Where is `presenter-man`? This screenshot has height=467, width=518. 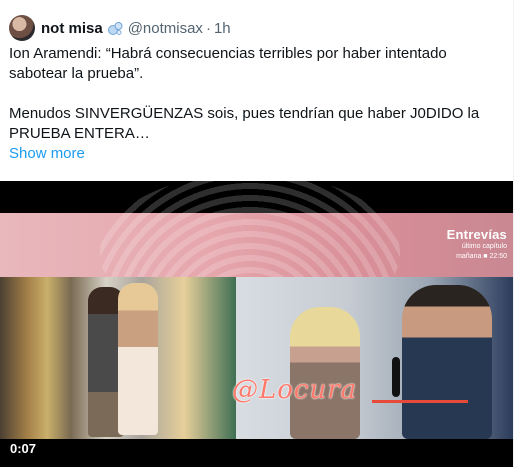 presenter-man is located at coordinates (447, 362).